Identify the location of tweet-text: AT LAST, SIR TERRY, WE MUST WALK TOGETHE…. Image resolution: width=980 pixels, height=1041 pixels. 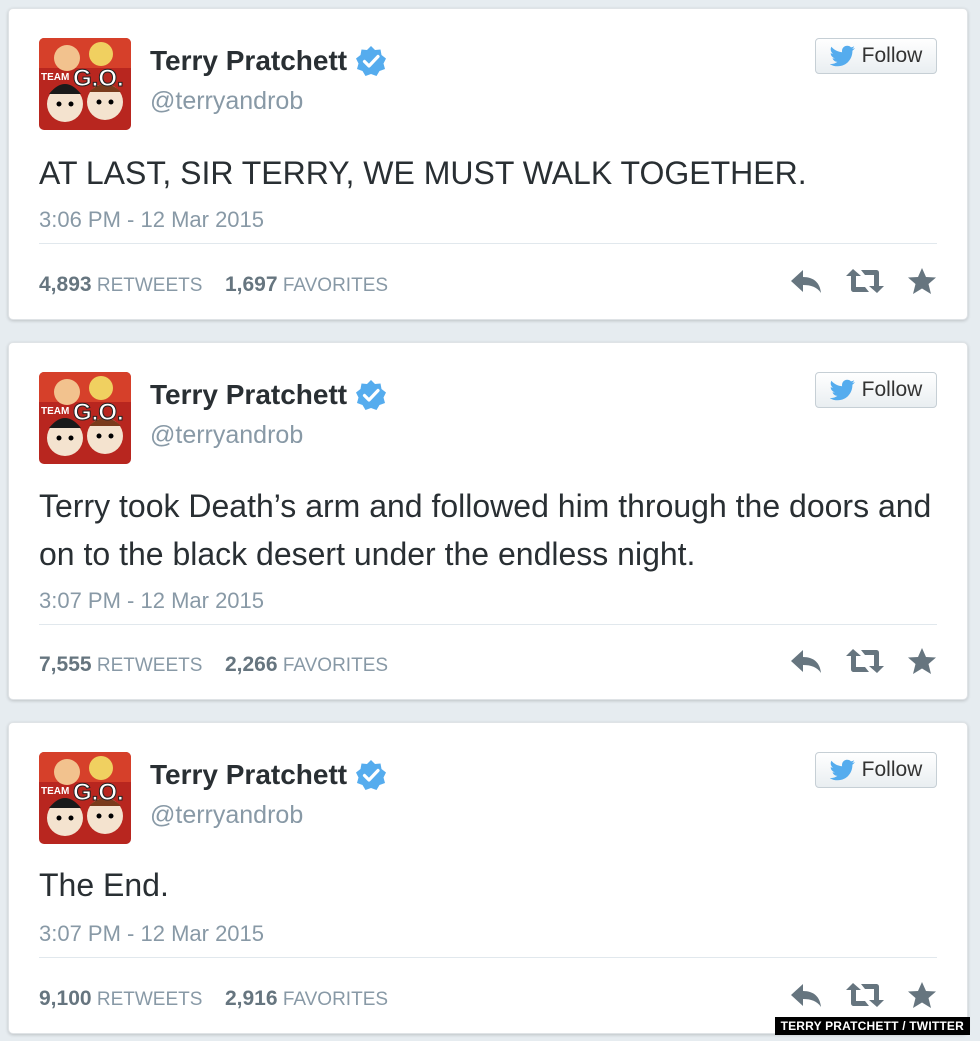
(423, 173).